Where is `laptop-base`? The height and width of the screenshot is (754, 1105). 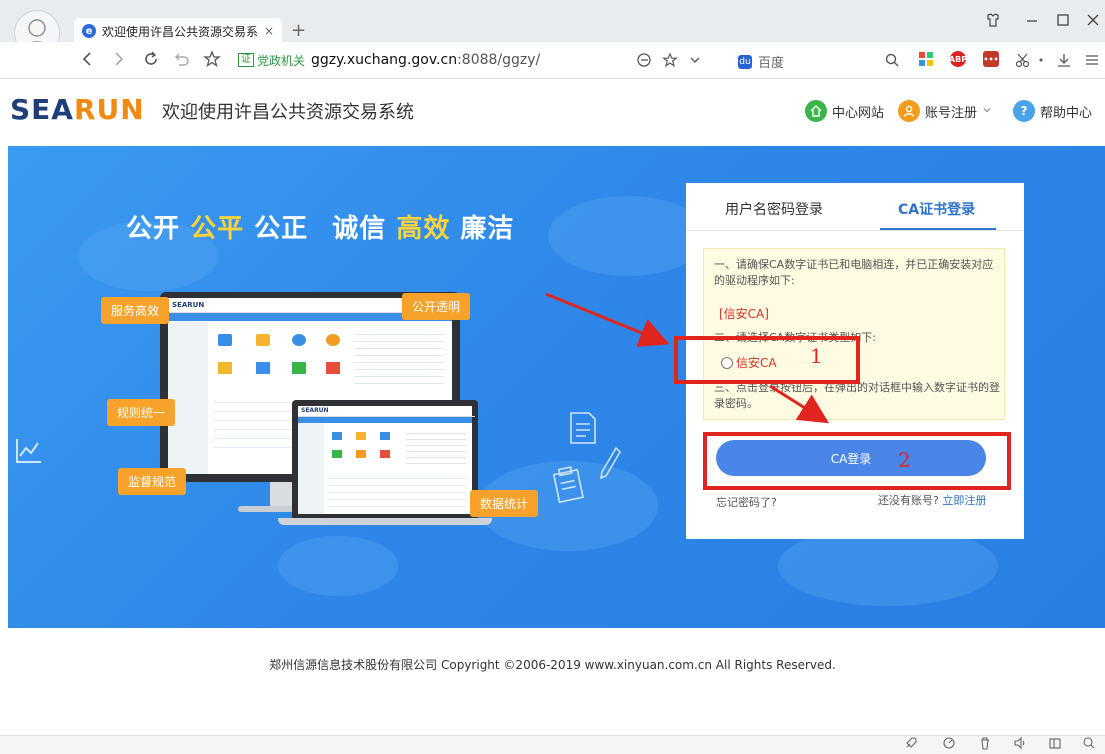 laptop-base is located at coordinates (385, 521).